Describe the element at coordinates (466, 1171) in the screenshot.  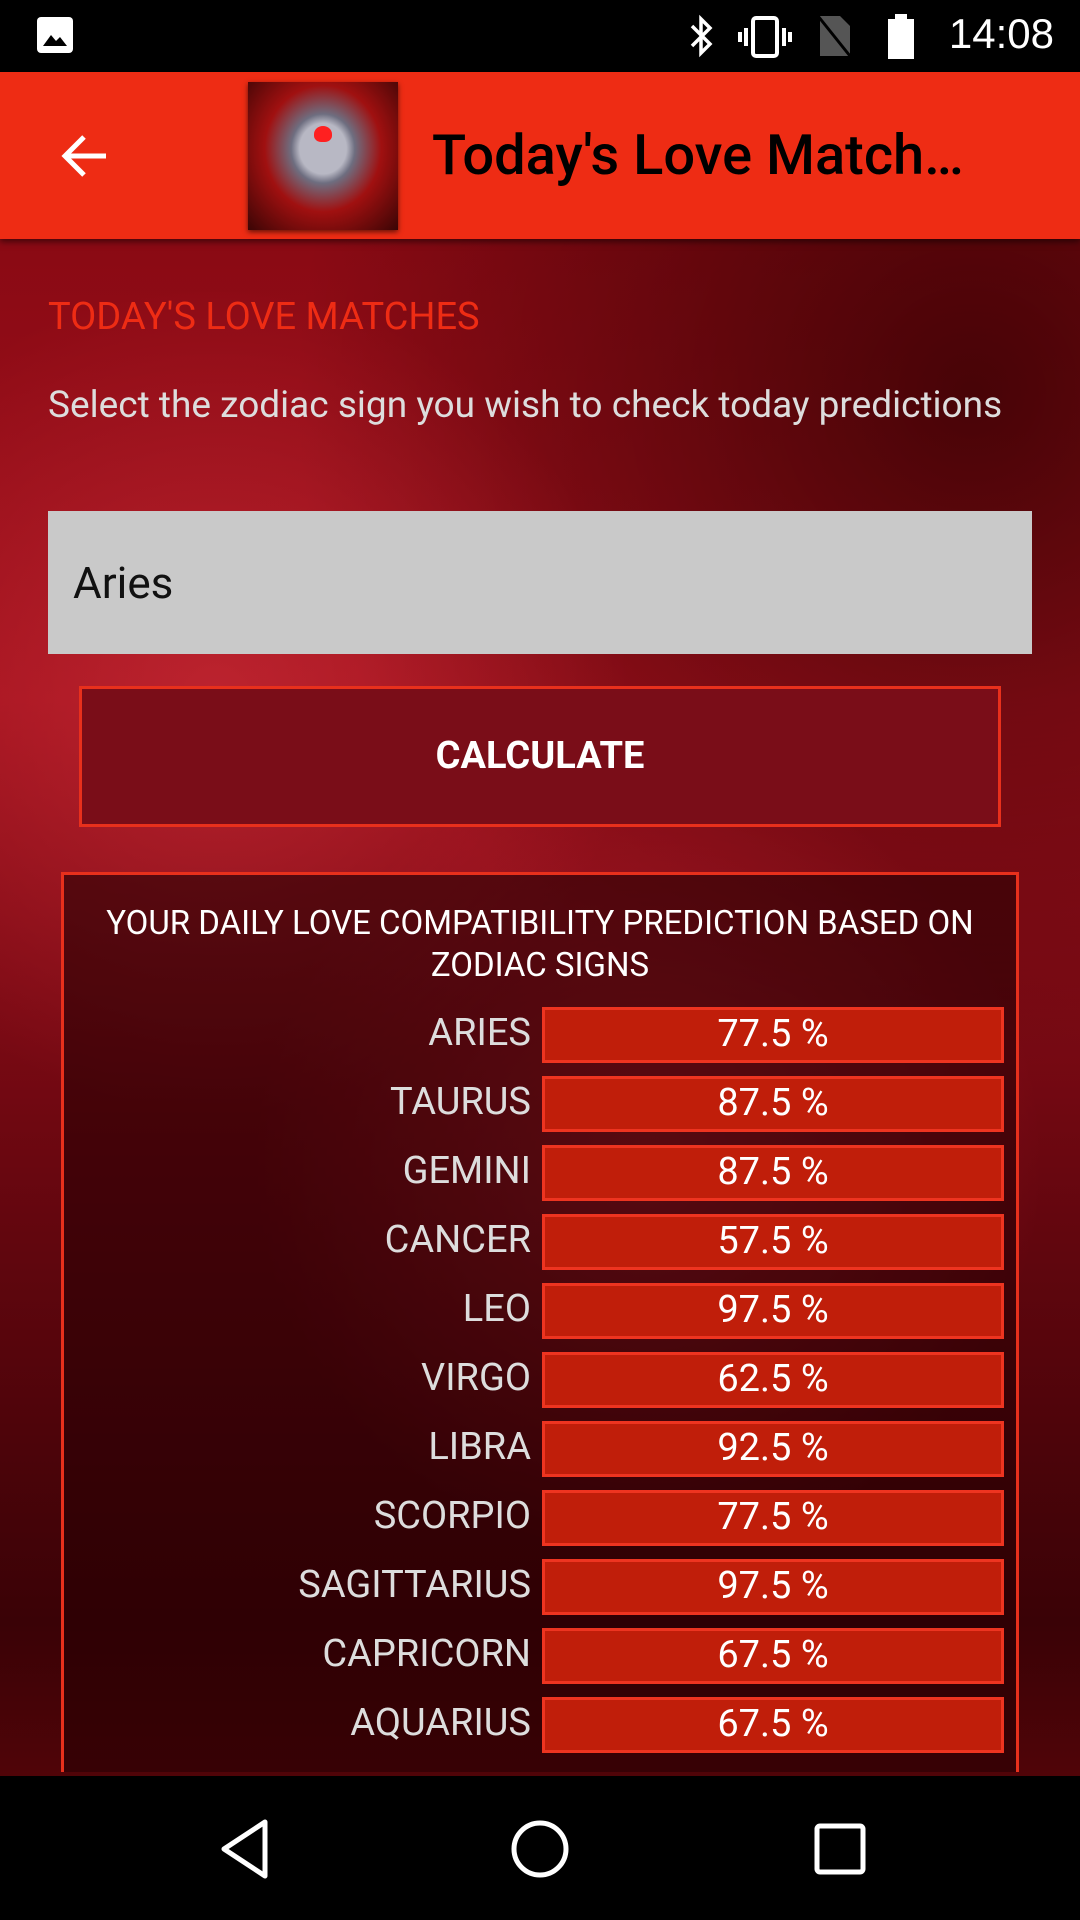
I see `sign-label: GEMINI` at that location.